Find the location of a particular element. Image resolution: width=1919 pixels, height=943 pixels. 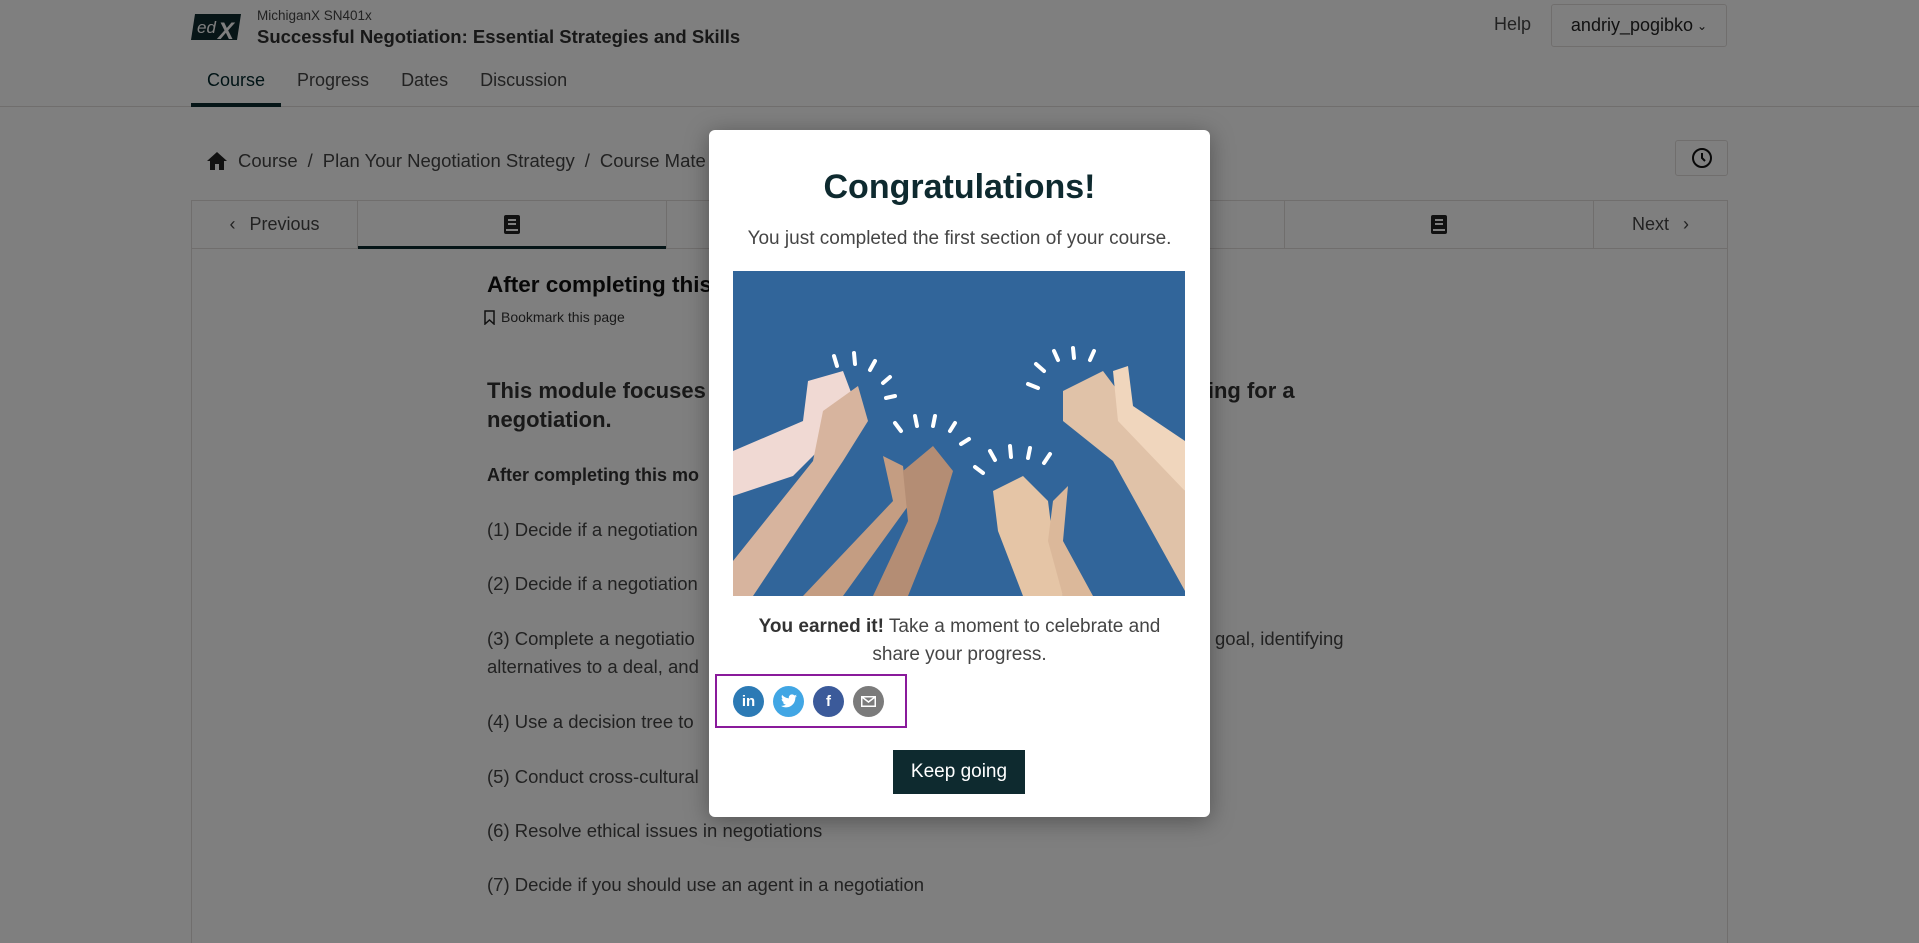

email-icon is located at coordinates (868, 701).